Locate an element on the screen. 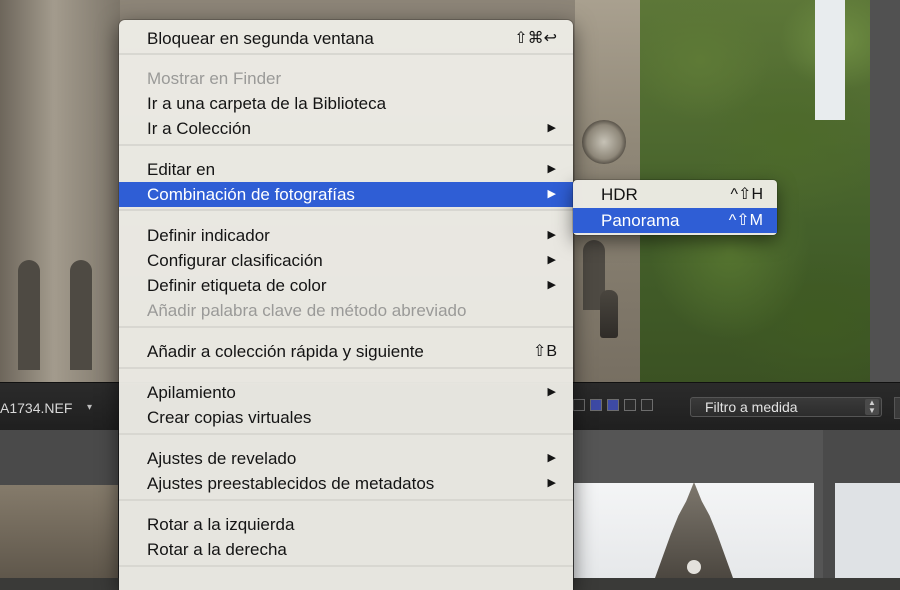 Image resolution: width=900 pixels, height=590 pixels. filename-label: A1734.NEF is located at coordinates (36, 408).